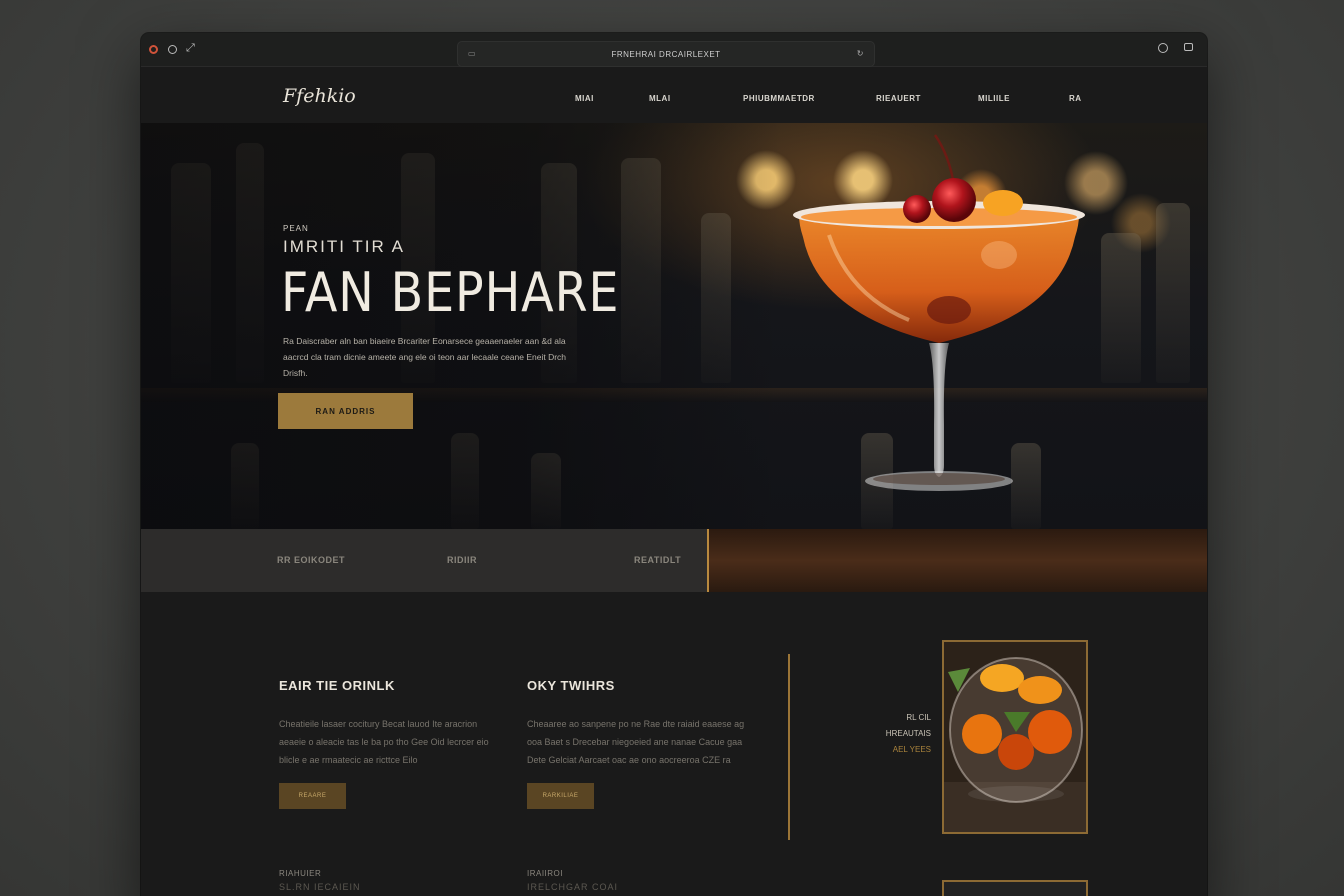  Describe the element at coordinates (190, 48) in the screenshot. I see `expand-window-icon: ⤢` at that location.